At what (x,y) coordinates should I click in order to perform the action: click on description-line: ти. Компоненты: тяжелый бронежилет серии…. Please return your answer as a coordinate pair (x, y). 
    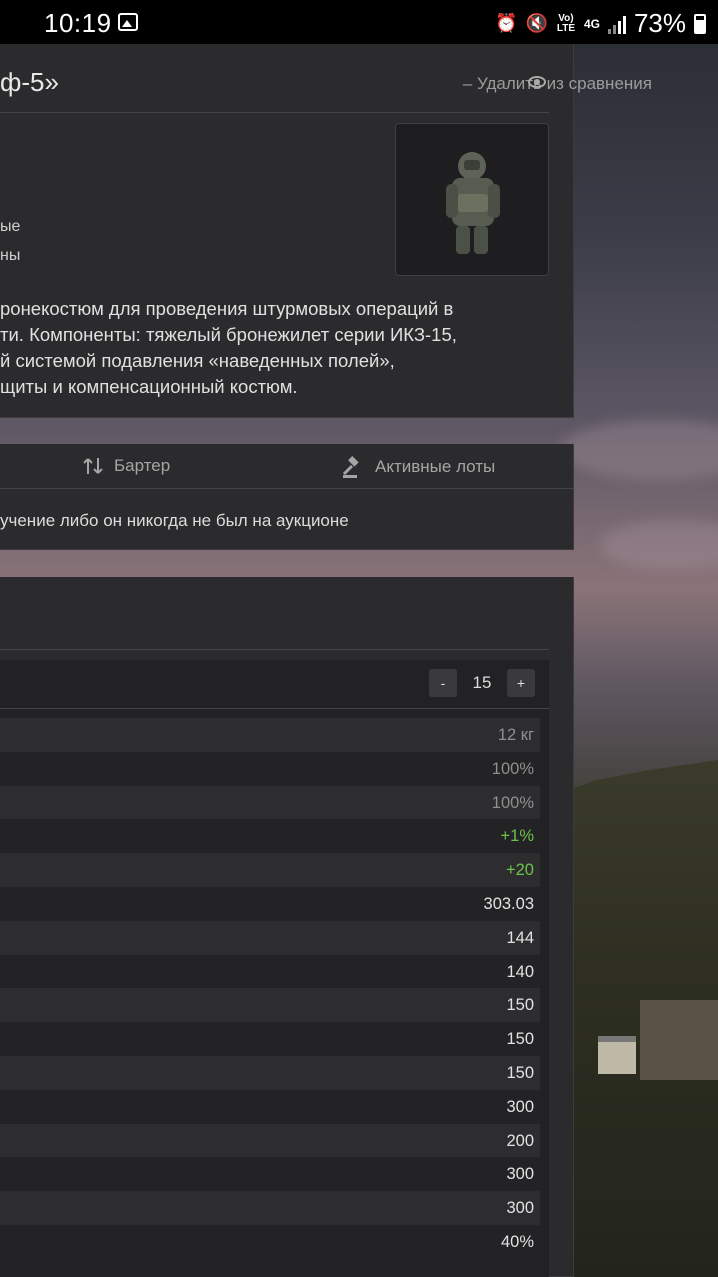
    Looking at the image, I should click on (228, 334).